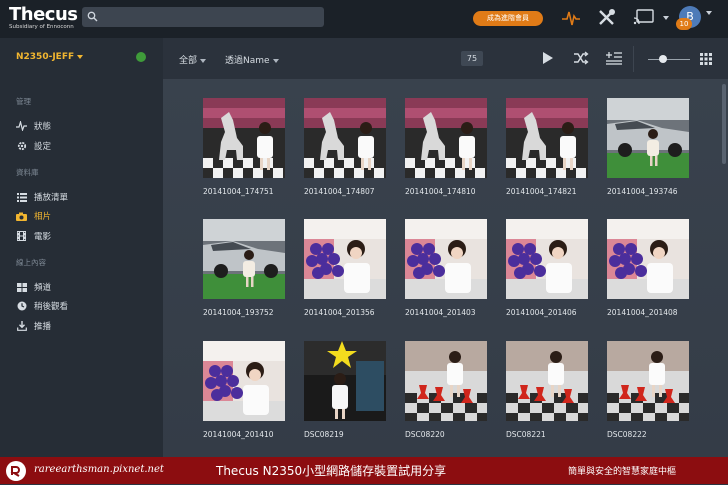 Image resolution: width=728 pixels, height=485 pixels. What do you see at coordinates (684, 24) in the screenshot?
I see `notification-count-badge: 10` at bounding box center [684, 24].